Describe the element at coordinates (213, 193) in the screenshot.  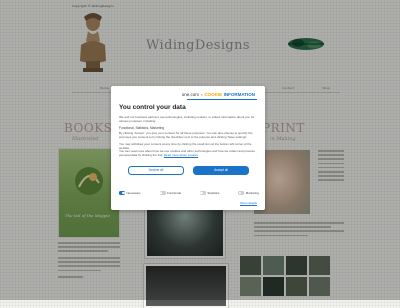
I see `toggle-label: Statistics` at that location.